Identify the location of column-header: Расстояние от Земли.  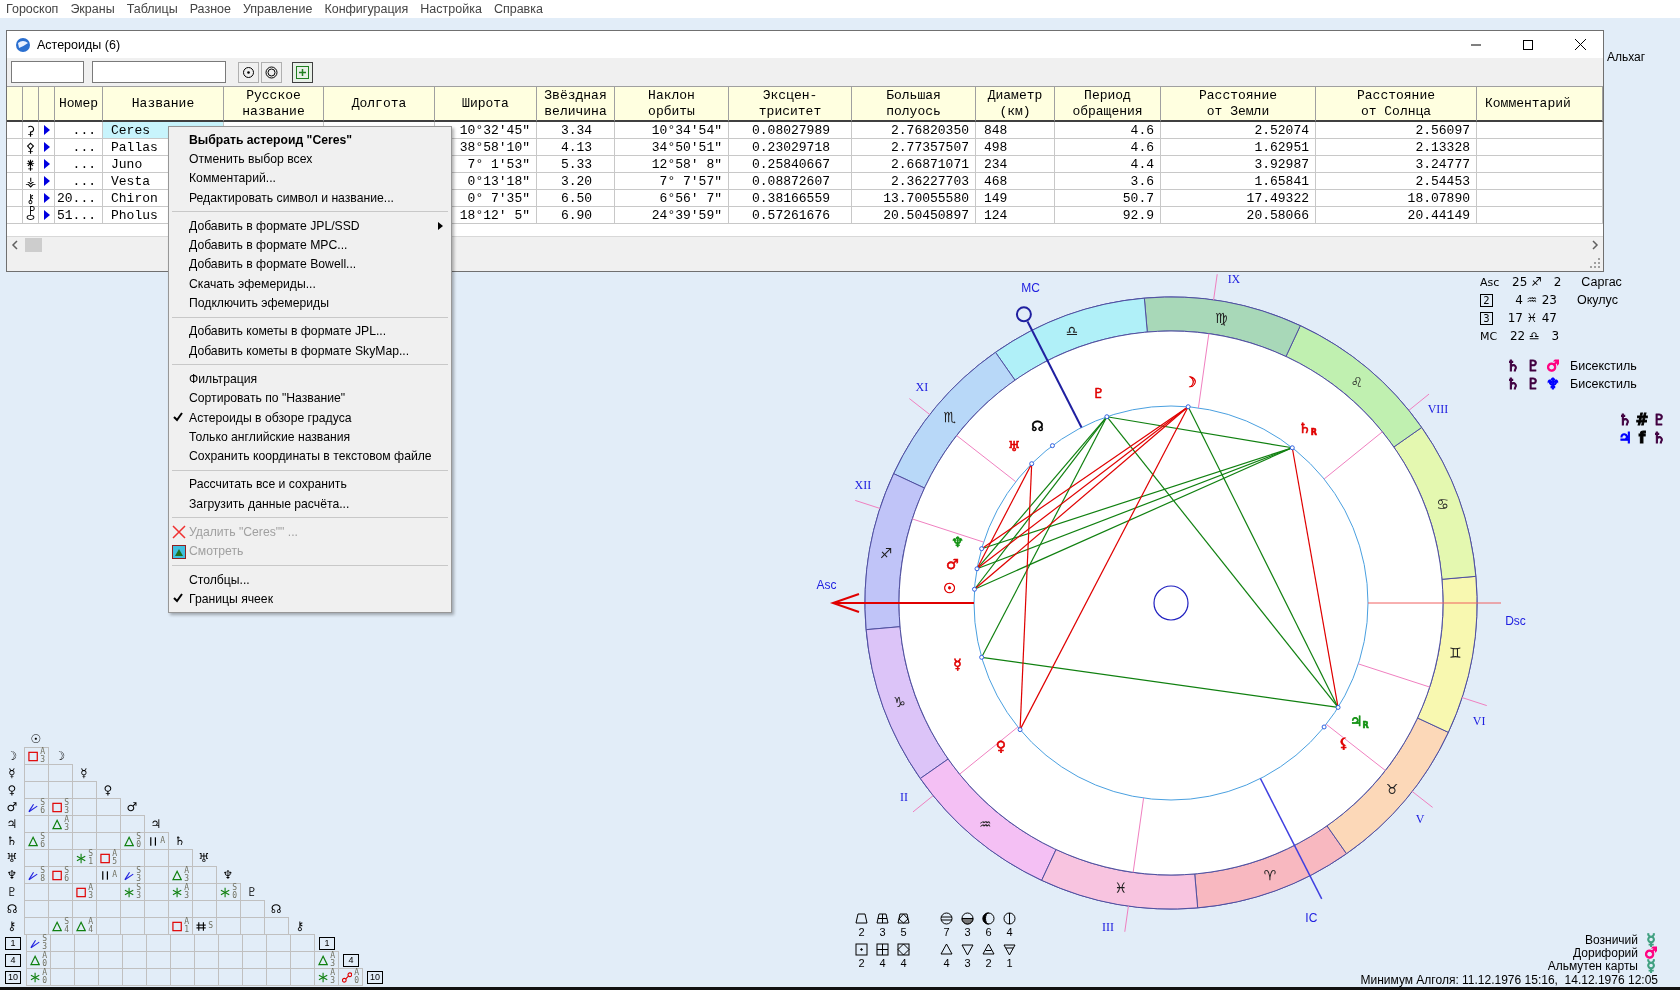
(1238, 104).